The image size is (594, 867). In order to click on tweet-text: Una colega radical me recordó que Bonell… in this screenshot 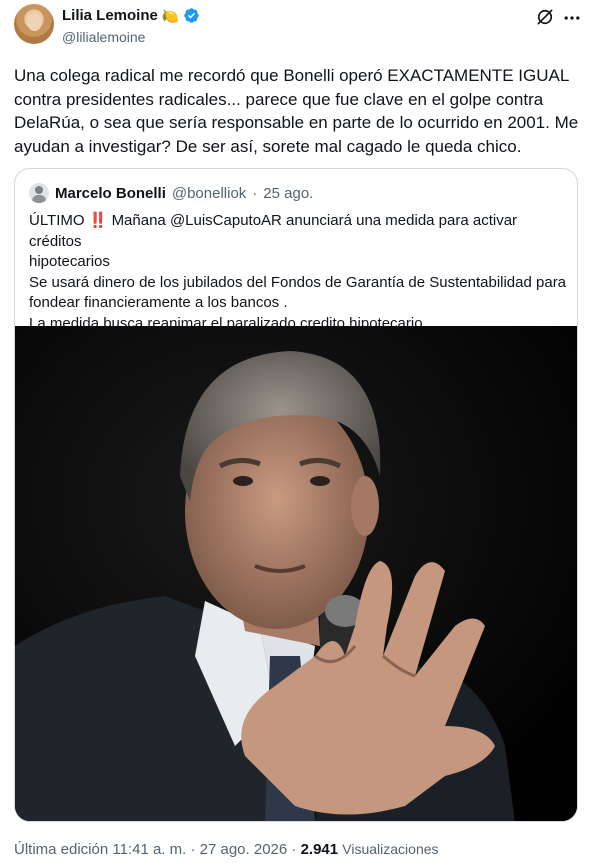, I will do `click(296, 111)`.